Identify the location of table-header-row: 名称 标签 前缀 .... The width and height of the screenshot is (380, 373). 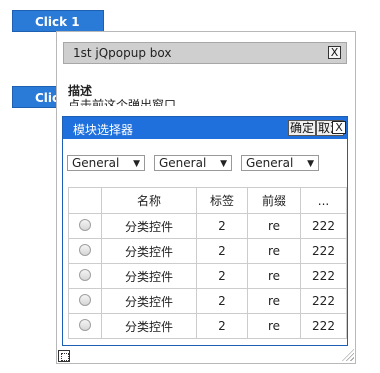
(207, 200).